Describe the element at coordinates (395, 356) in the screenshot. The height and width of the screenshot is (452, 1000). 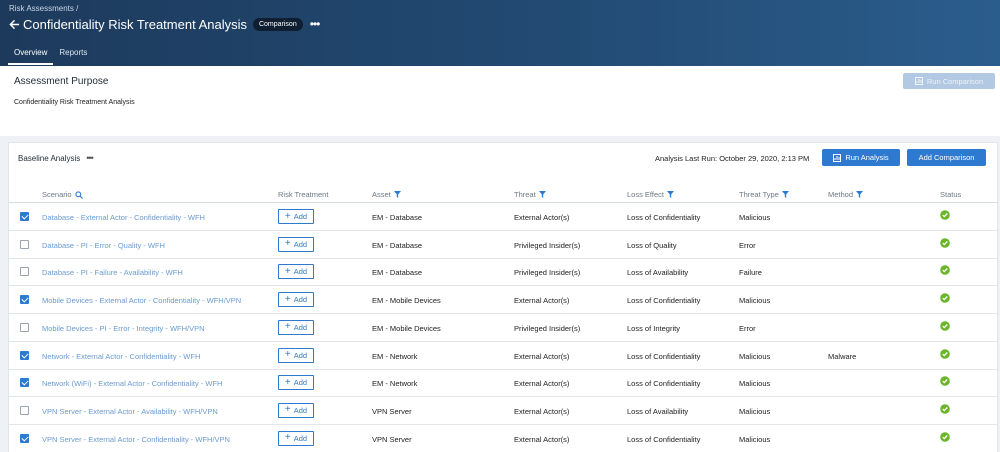
I see `asset-cell: EM - Network` at that location.